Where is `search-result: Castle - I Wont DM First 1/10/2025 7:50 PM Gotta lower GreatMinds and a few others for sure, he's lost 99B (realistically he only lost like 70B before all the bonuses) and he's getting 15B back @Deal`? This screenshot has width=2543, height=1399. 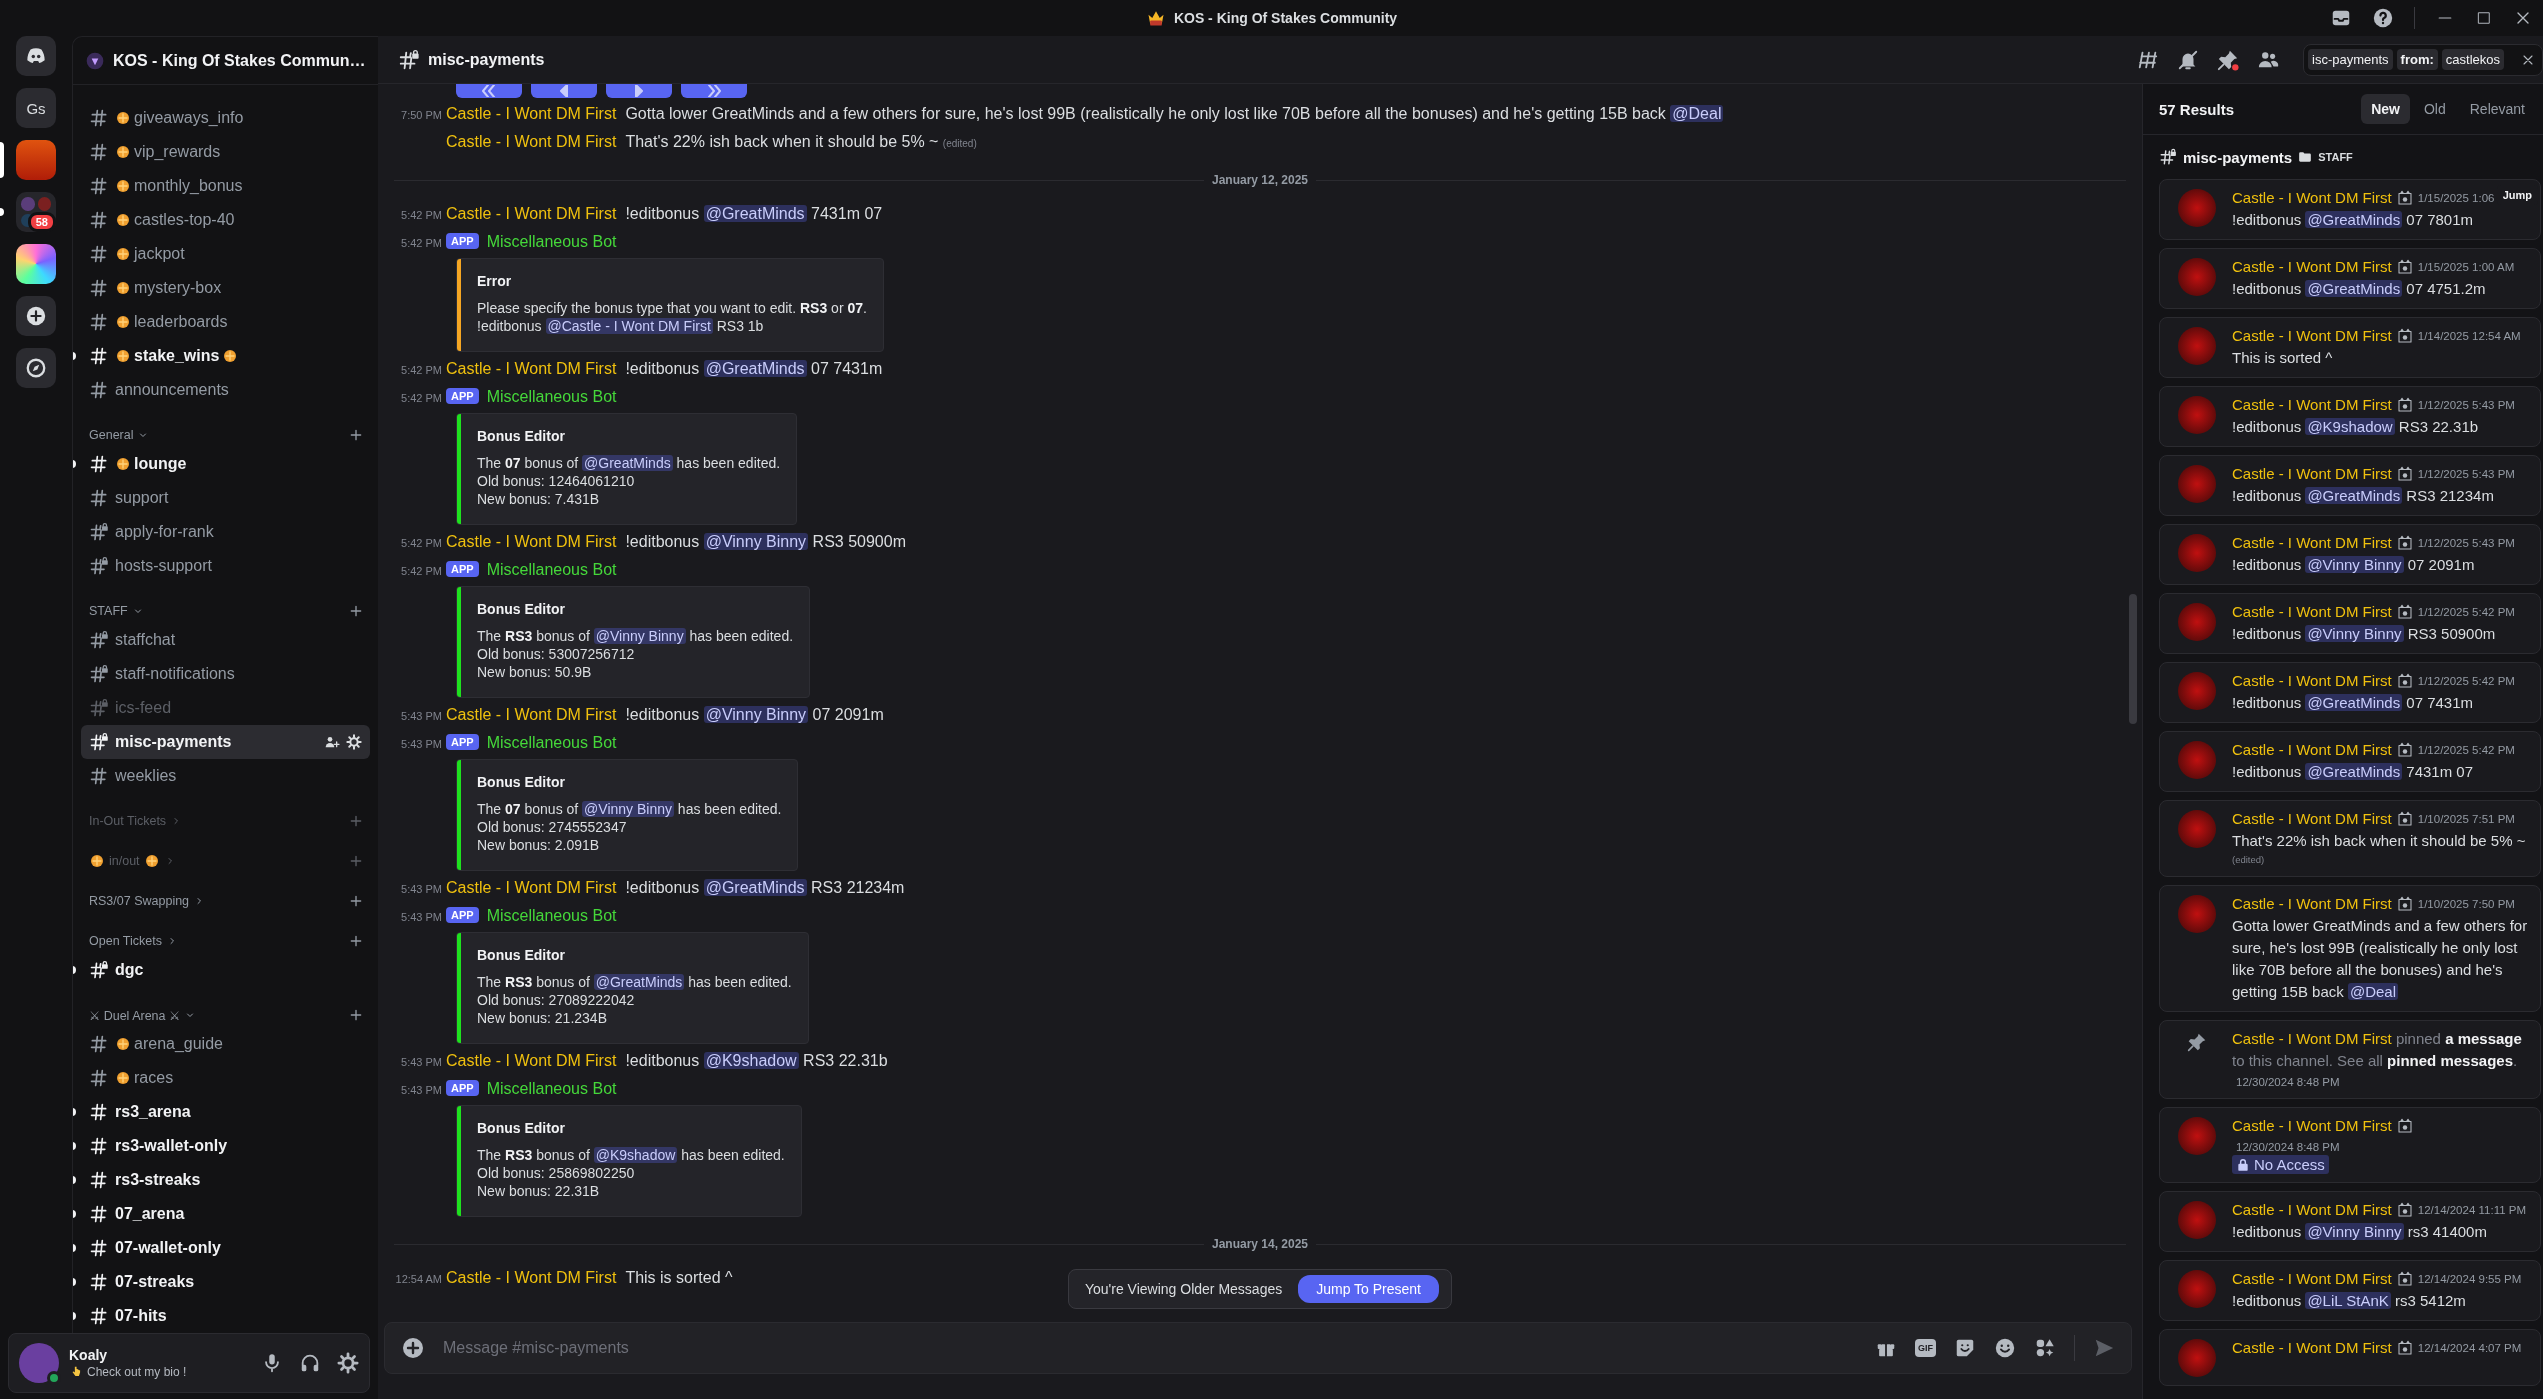 search-result: Castle - I Wont DM First 1/10/2025 7:50 PM Gotta lower GreatMinds and a few others for sure, he's lost 99B (realistically he only lost like 70B before all the bonuses) and he's getting 15B back @Deal is located at coordinates (2350, 948).